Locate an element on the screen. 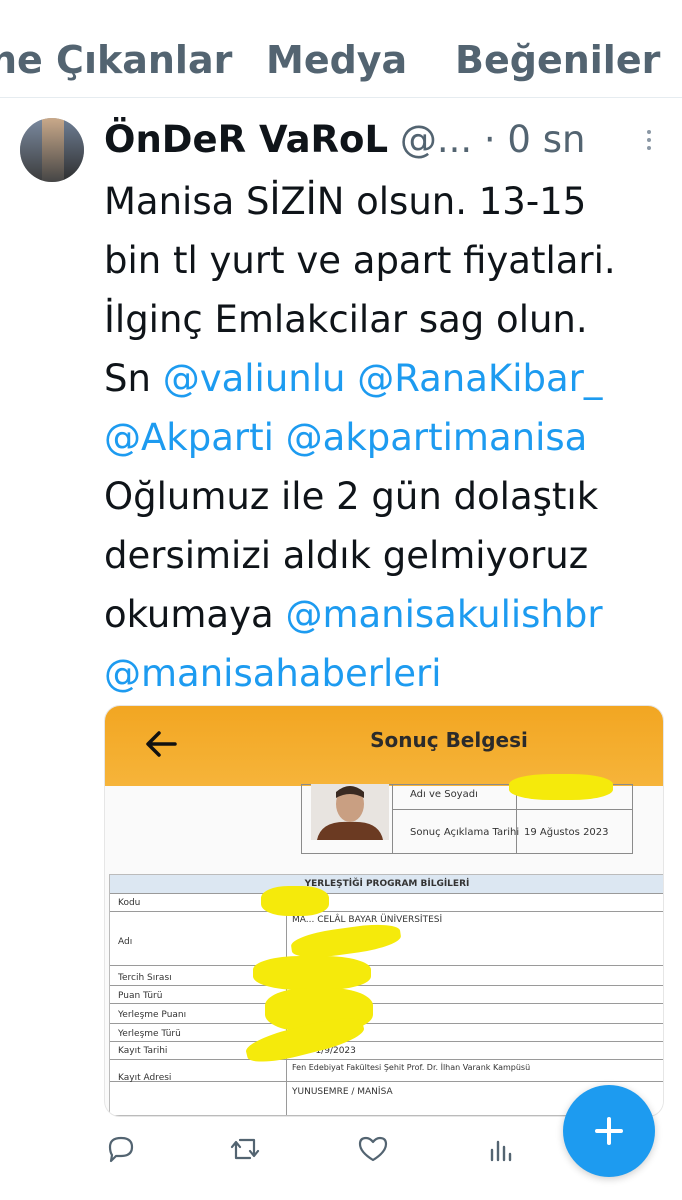 This screenshot has height=1200, width=682. tab-likes: Beğeniler is located at coordinates (557, 60).